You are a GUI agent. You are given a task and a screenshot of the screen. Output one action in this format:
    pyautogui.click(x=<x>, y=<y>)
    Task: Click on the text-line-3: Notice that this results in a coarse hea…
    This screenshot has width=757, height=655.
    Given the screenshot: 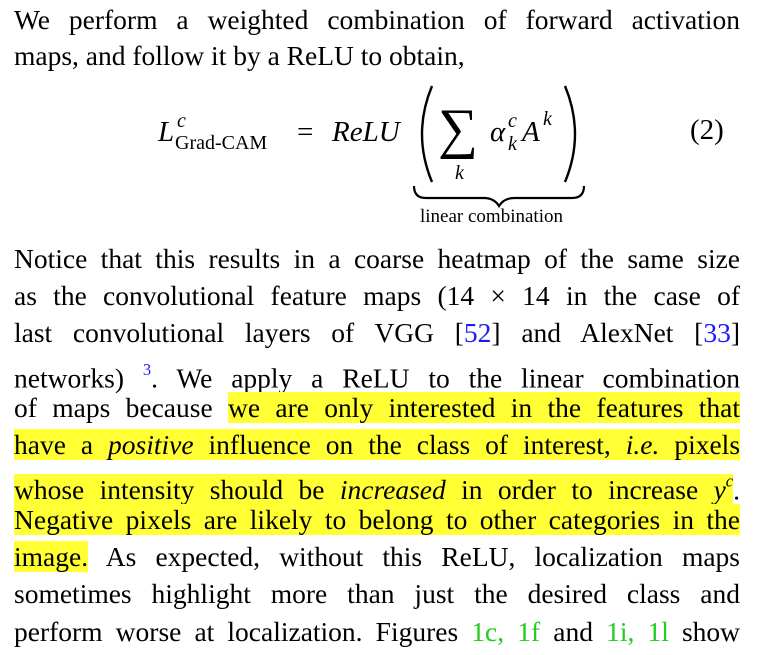 What is the action you would take?
    pyautogui.click(x=377, y=258)
    